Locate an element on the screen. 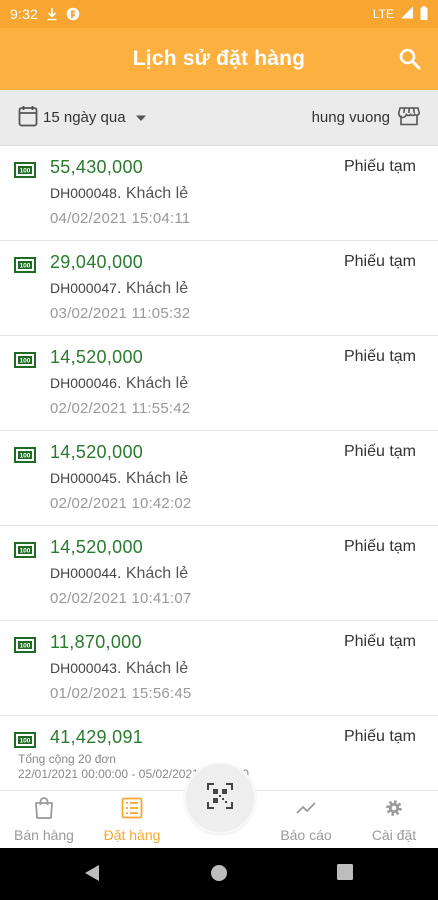  qr-scan-button is located at coordinates (220, 798).